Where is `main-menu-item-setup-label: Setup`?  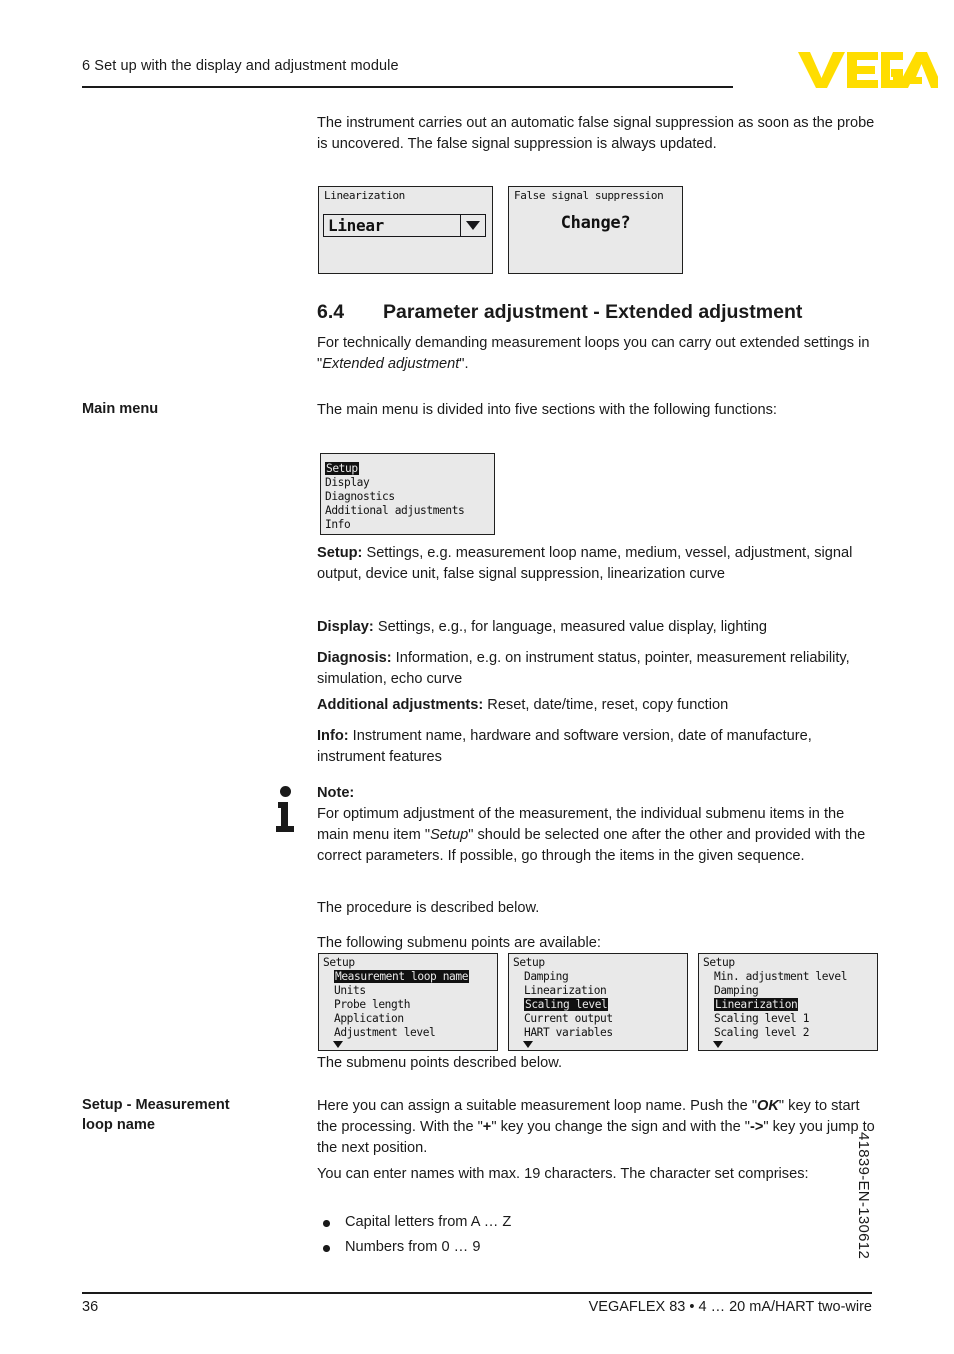
main-menu-item-setup-label: Setup is located at coordinates (342, 468).